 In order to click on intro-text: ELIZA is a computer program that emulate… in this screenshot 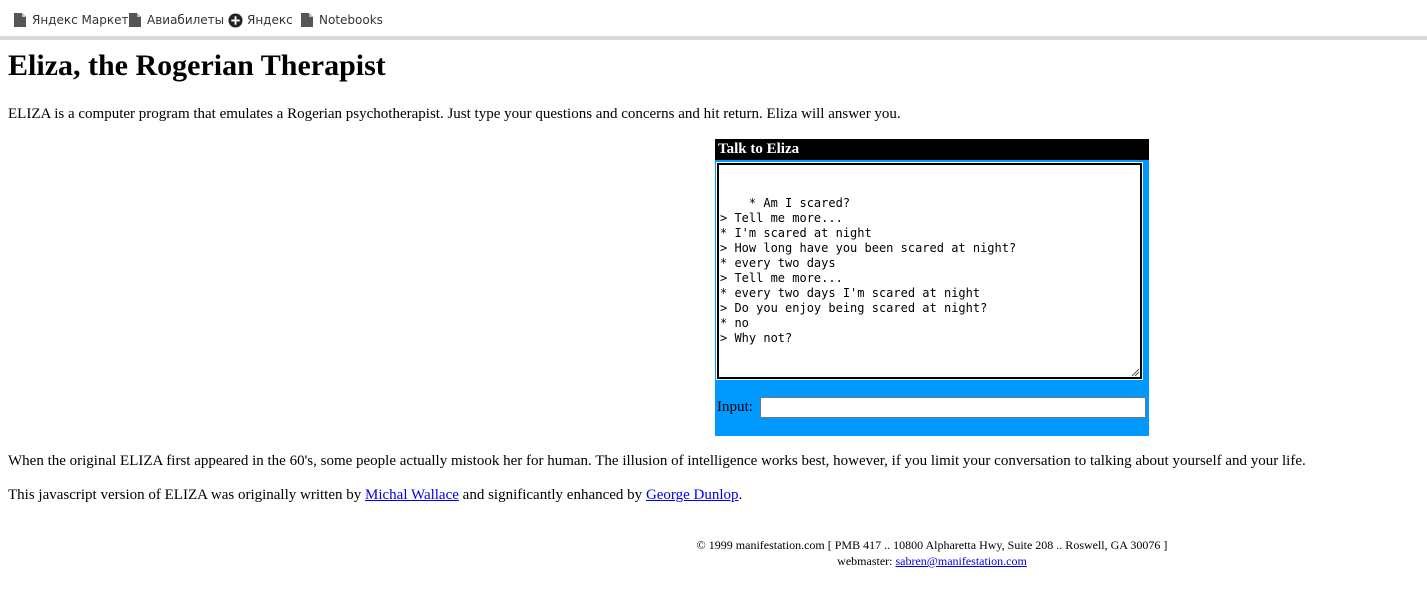, I will do `click(454, 114)`.